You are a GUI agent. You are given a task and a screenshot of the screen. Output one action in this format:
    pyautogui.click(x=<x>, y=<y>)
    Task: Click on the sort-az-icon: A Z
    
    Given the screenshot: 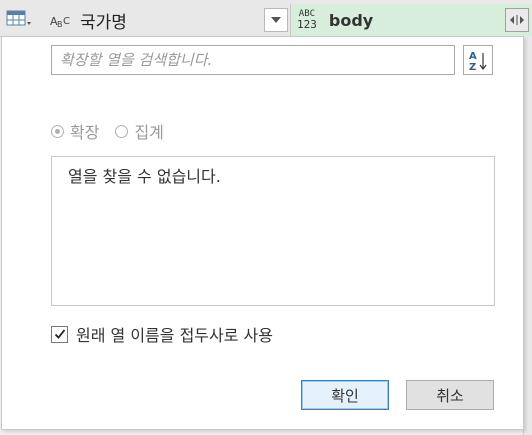 What is the action you would take?
    pyautogui.click(x=478, y=61)
    